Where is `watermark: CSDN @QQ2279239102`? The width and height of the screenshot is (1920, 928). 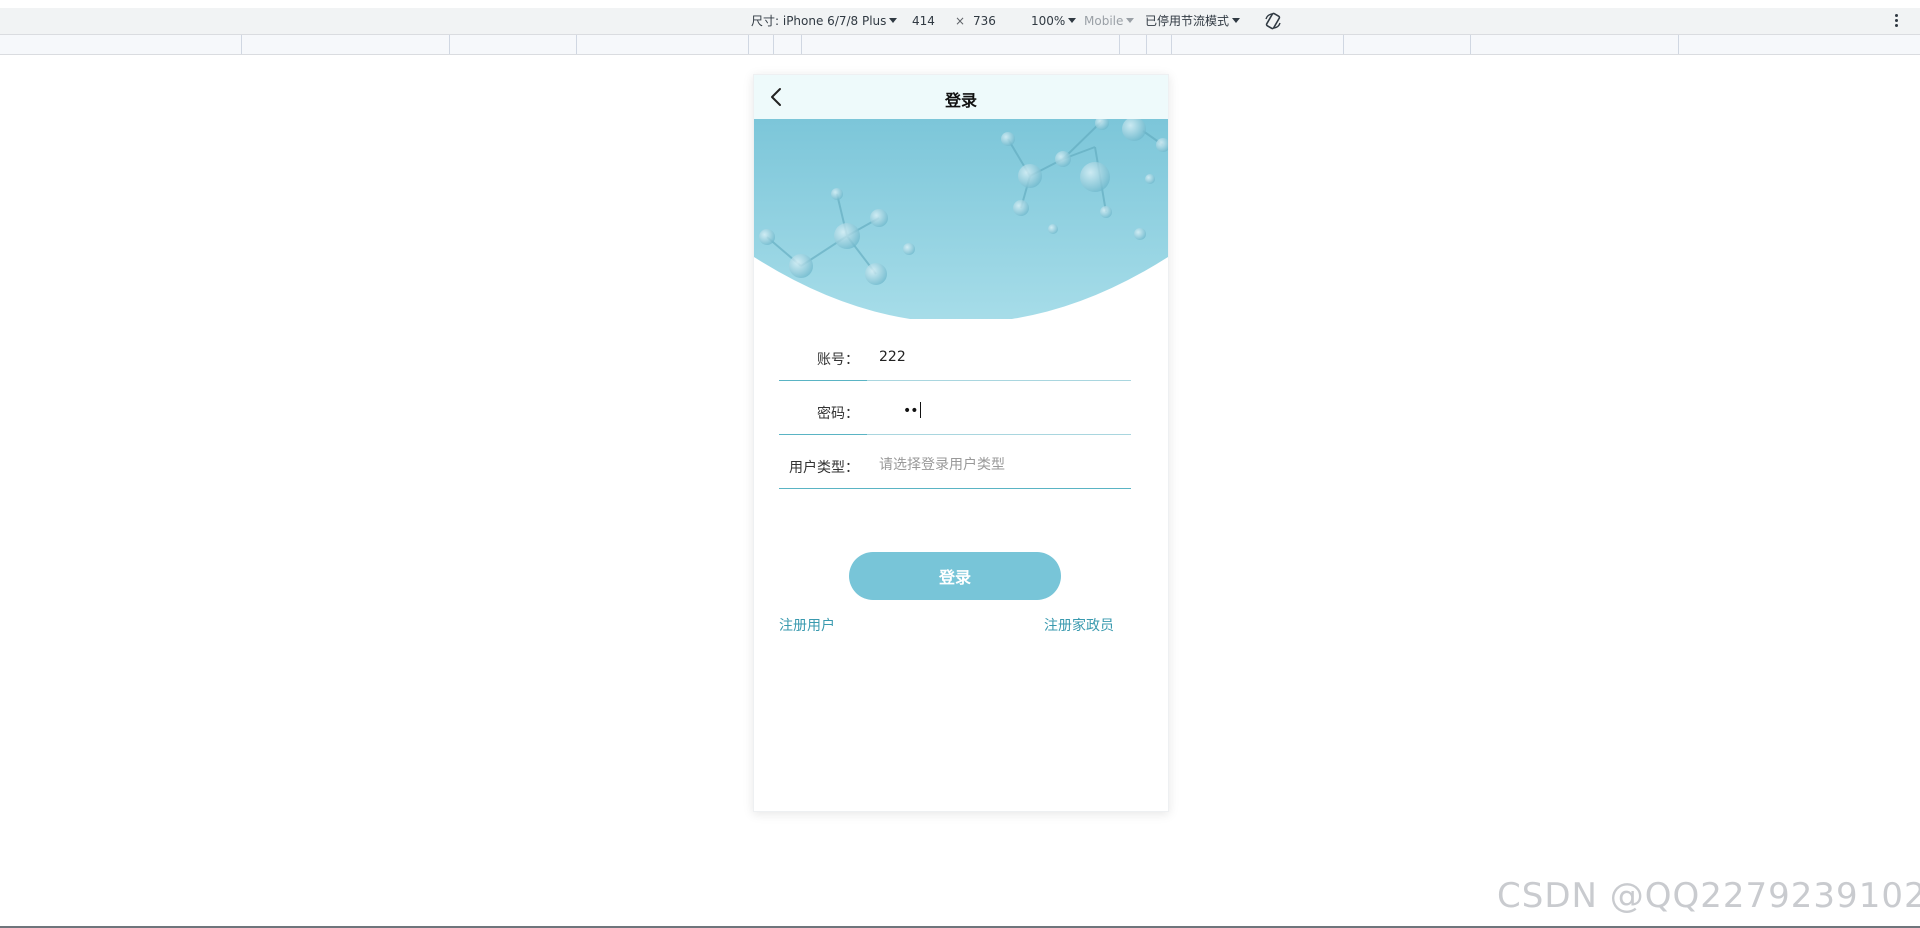
watermark: CSDN @QQ2279239102 is located at coordinates (1708, 896).